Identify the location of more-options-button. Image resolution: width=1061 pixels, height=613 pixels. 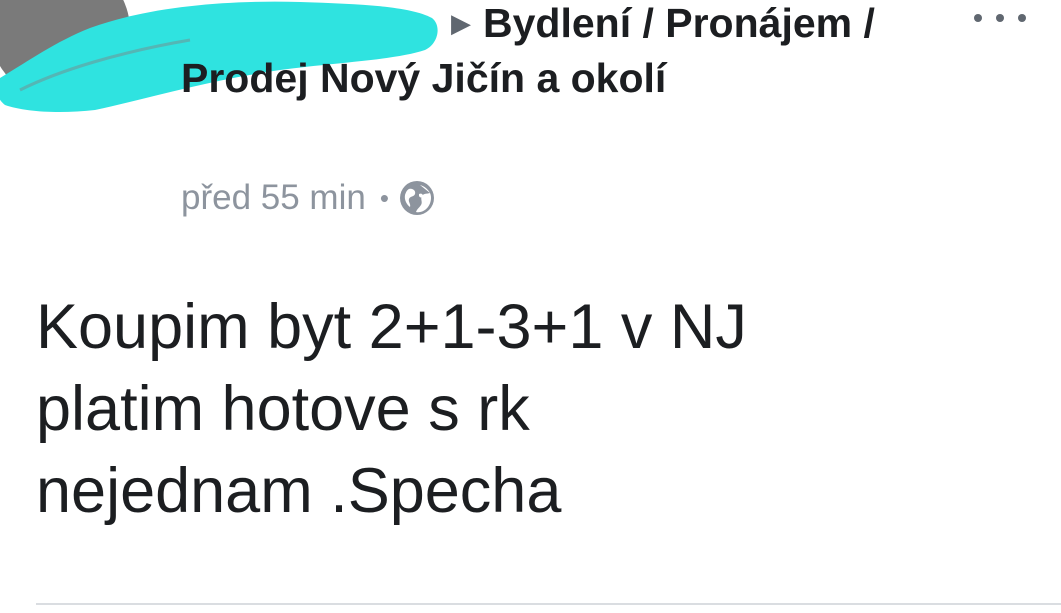
(1000, 18).